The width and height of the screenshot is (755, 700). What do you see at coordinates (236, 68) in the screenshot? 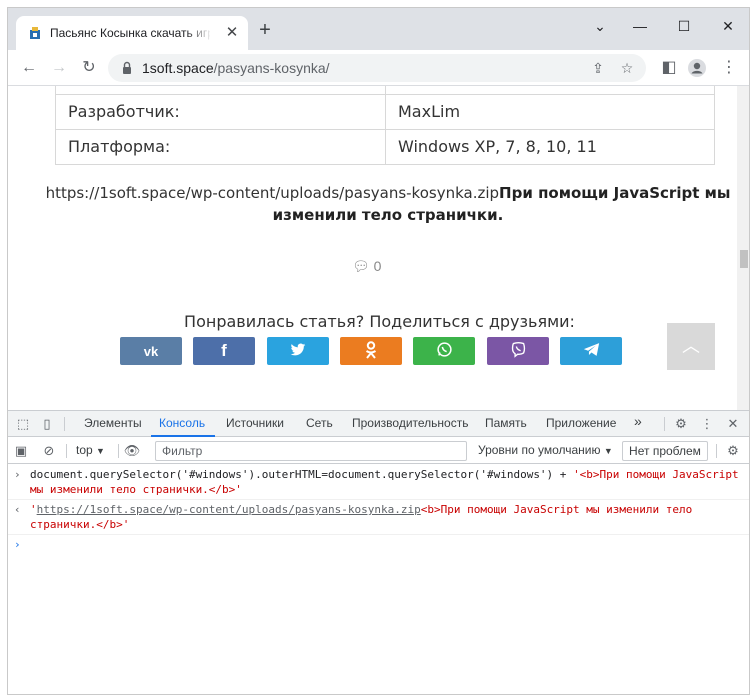
I see `url-text: 1soft.space/pasyans-kosynka/` at bounding box center [236, 68].